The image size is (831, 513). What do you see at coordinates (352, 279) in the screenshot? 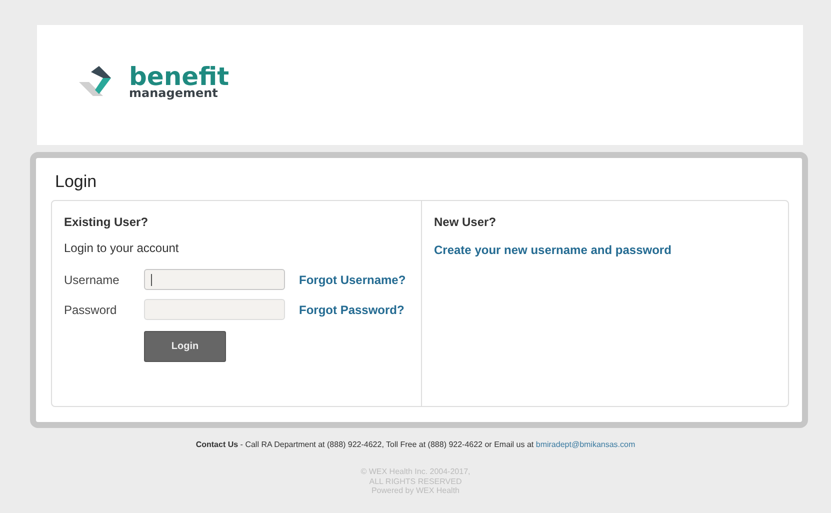
I see `forgot-link: Forgot Username?` at bounding box center [352, 279].